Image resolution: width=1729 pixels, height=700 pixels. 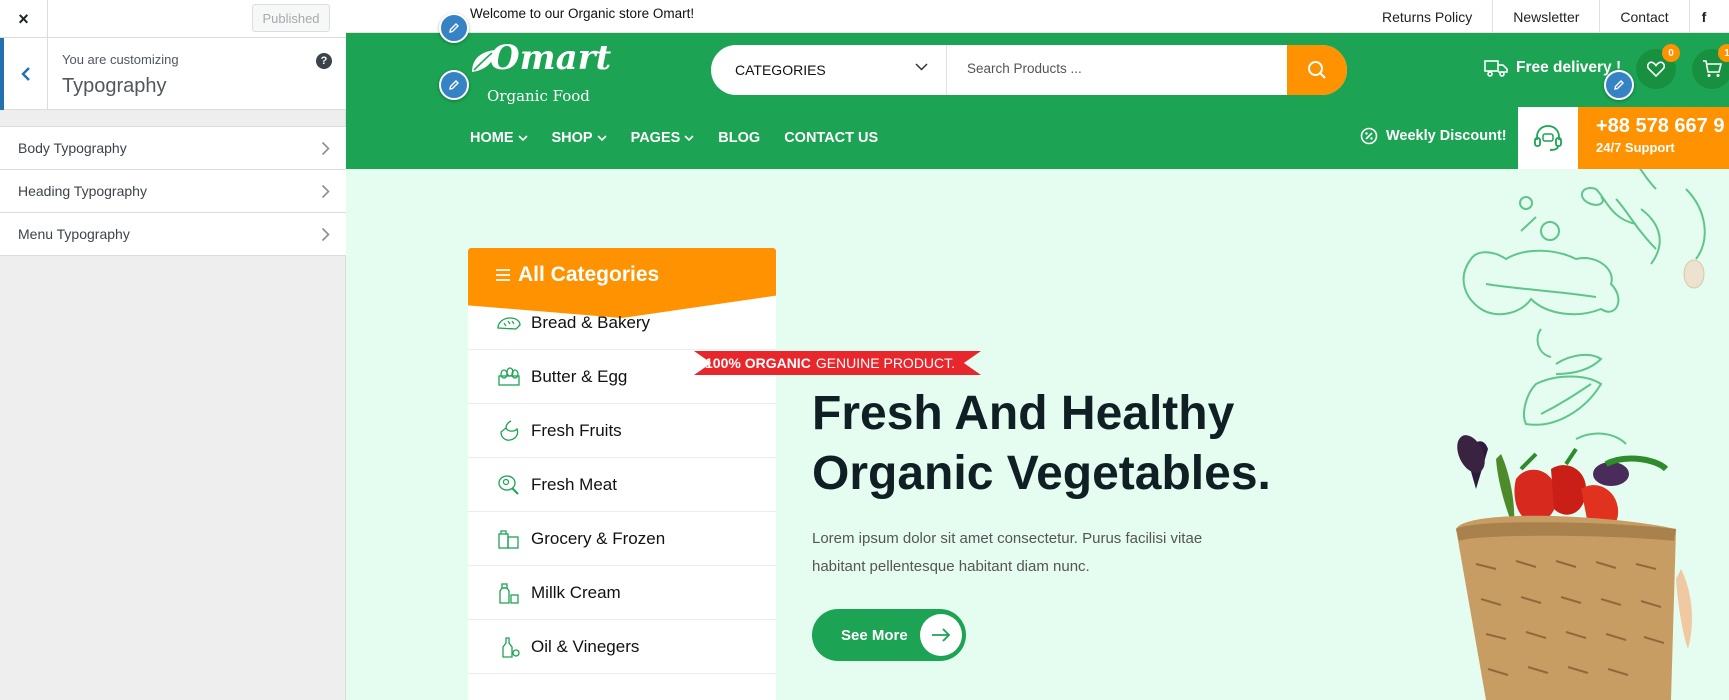 I want to click on search-icon, so click(x=1317, y=70).